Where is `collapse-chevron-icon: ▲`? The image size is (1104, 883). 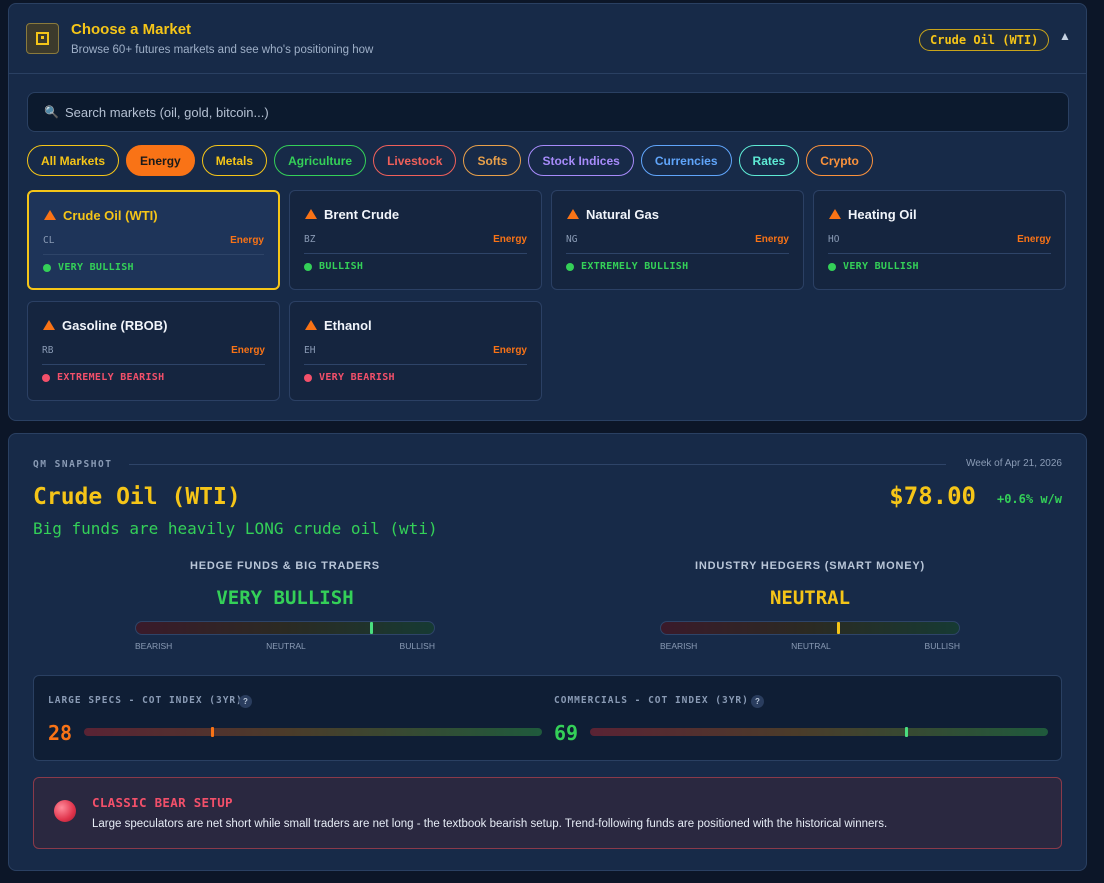
collapse-chevron-icon: ▲ is located at coordinates (1065, 36).